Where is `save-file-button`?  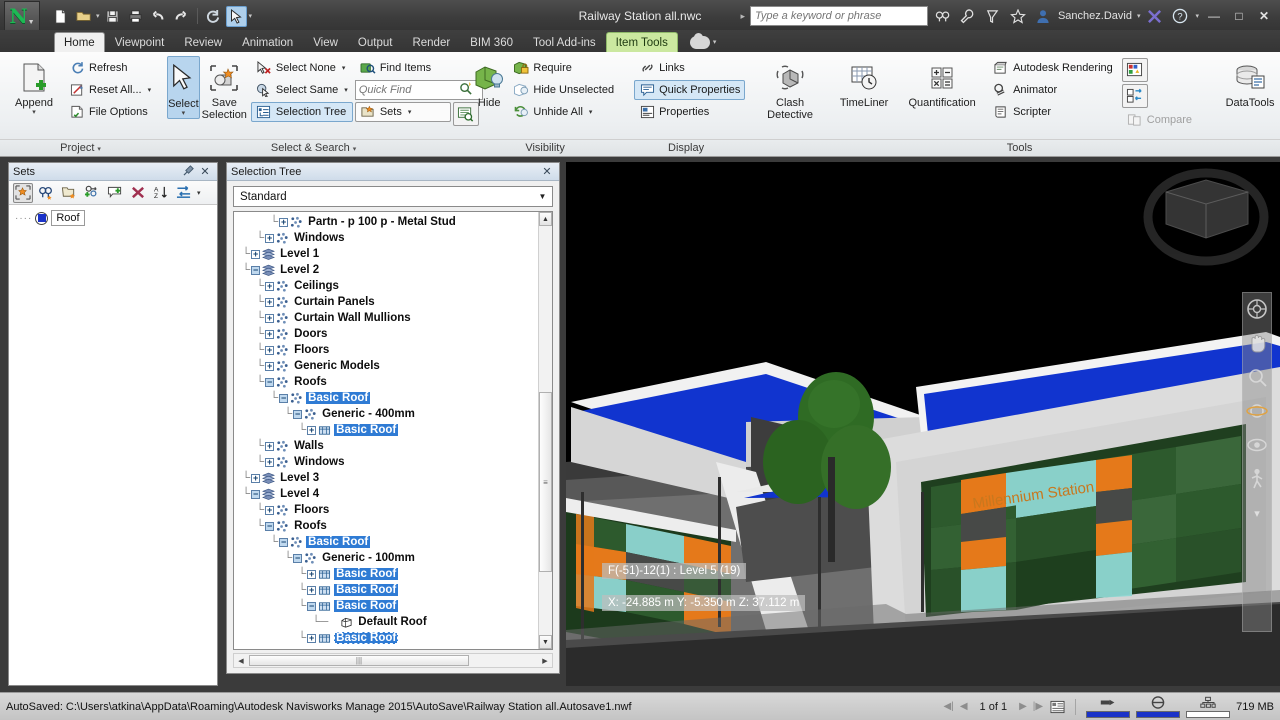 save-file-button is located at coordinates (112, 16).